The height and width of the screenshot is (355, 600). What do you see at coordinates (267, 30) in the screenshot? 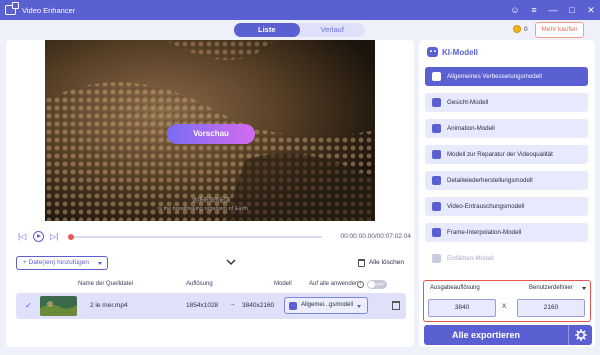
I see `tab-liste: Liste` at bounding box center [267, 30].